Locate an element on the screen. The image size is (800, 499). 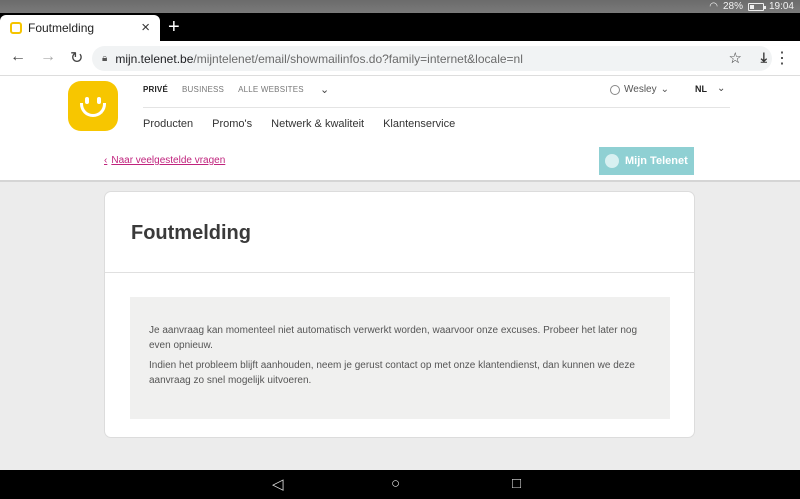
system-nav-bar: ◁ ○ □ is located at coordinates (400, 484).